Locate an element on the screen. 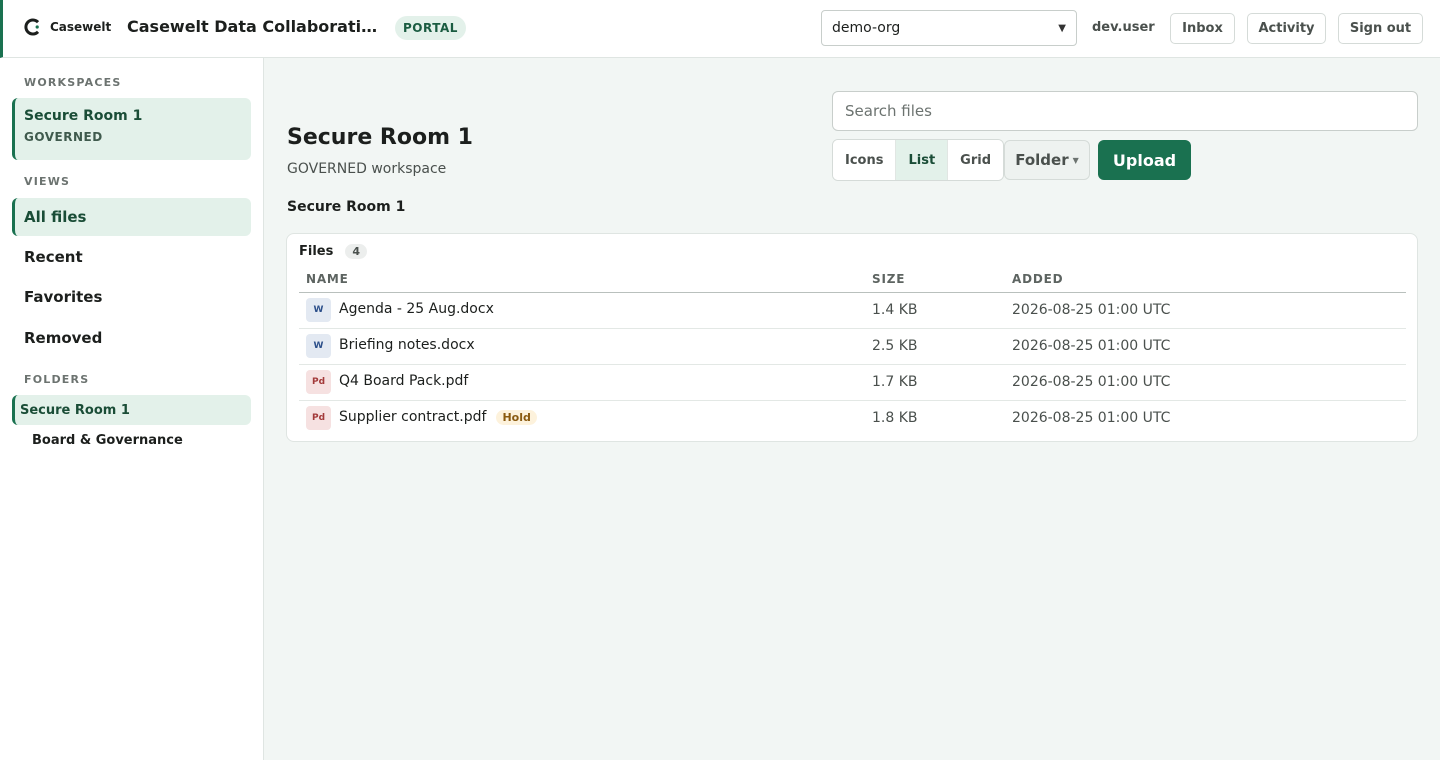 This screenshot has height=760, width=1440. file-name: Briefing notes.docx is located at coordinates (407, 345).